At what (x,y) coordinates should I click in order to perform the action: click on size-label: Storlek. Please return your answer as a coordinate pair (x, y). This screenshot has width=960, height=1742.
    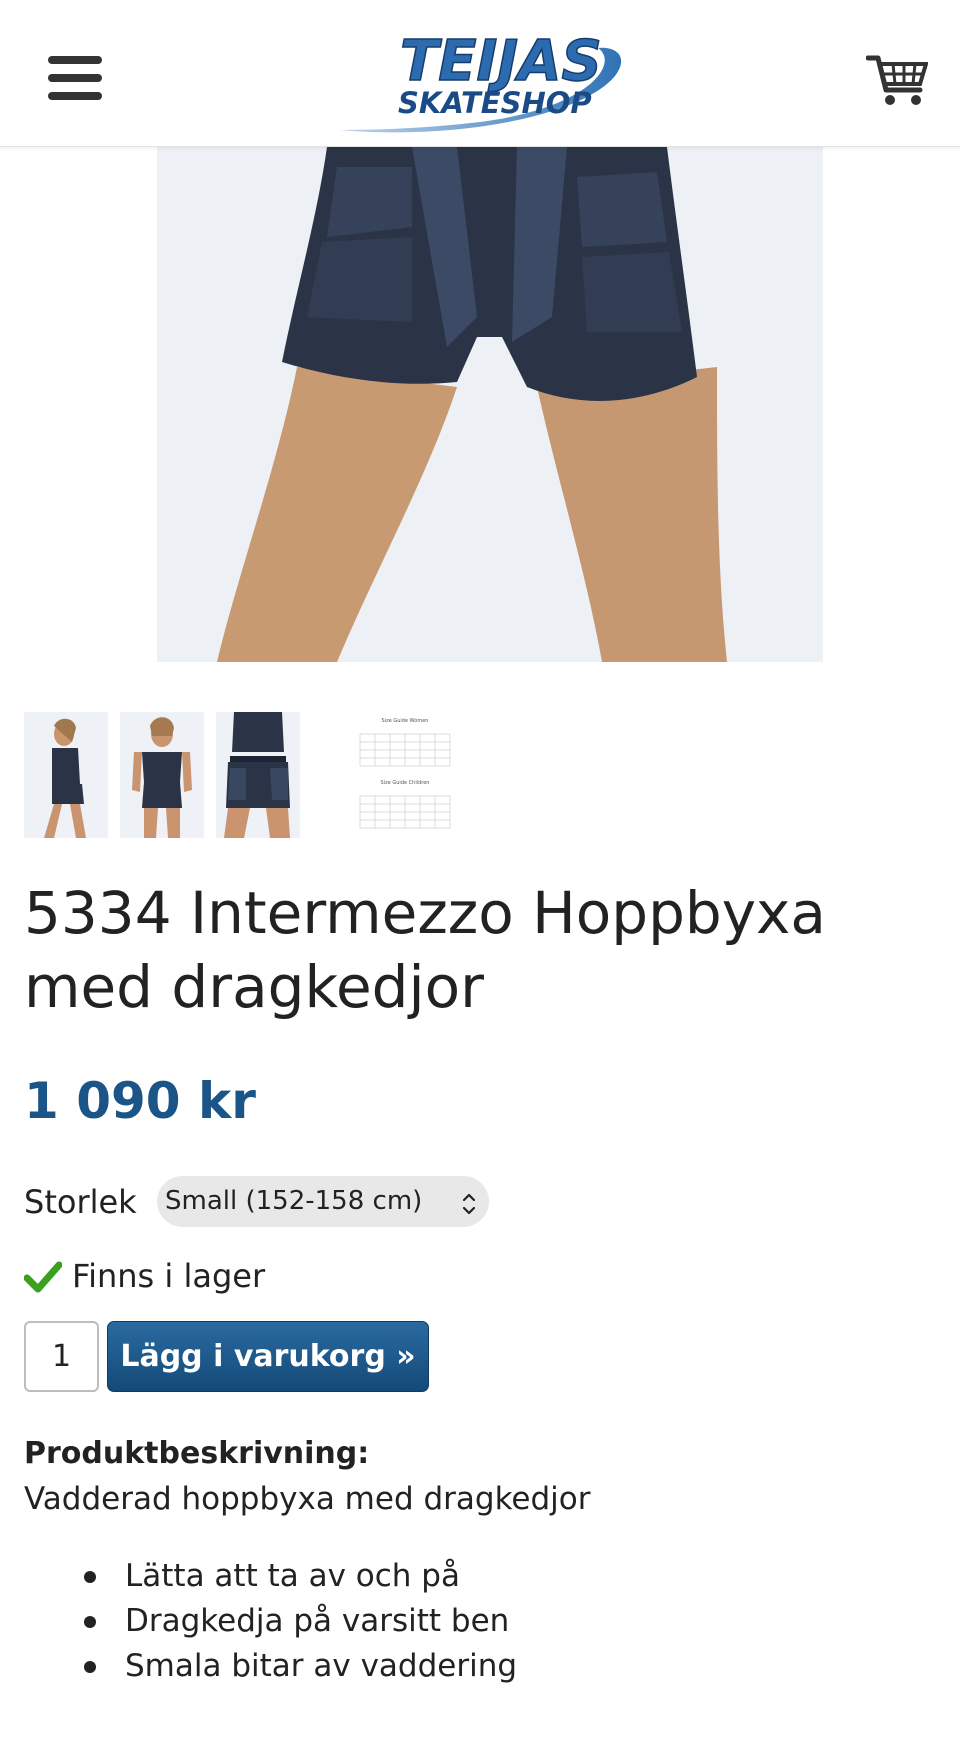
    Looking at the image, I should click on (80, 1202).